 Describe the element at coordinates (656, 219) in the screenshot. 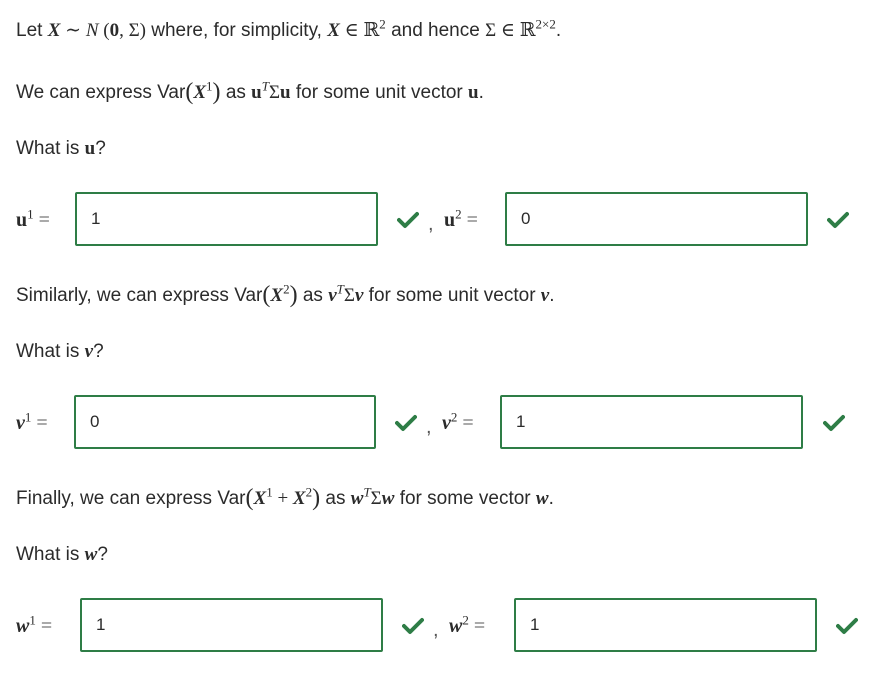

I see `u2-input: 0` at that location.